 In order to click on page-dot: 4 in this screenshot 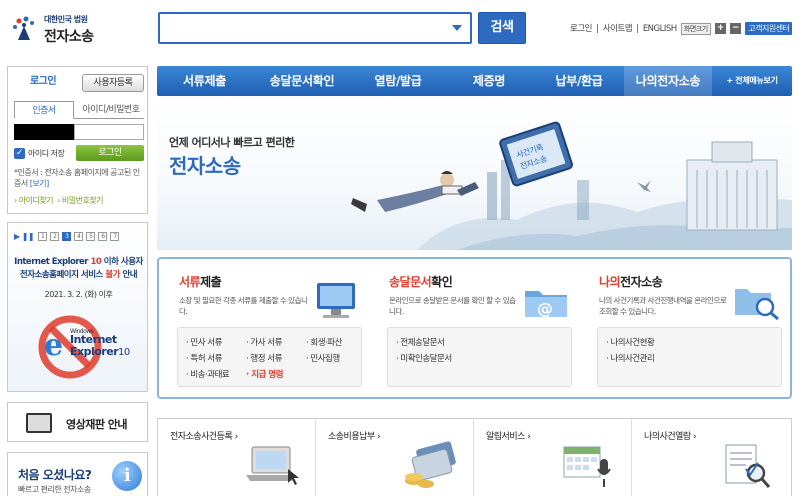, I will do `click(79, 236)`.